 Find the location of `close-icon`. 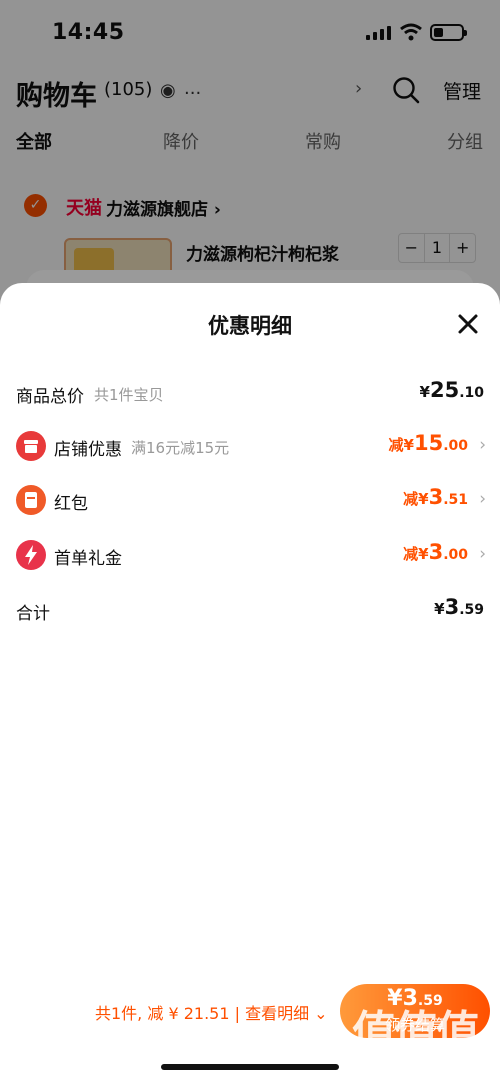

close-icon is located at coordinates (468, 324).